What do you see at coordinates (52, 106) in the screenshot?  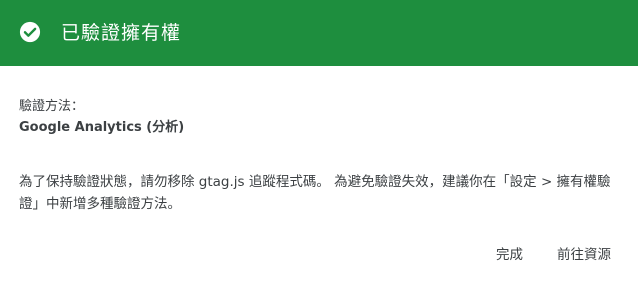 I see `verification-method-label: 驗證方法：` at bounding box center [52, 106].